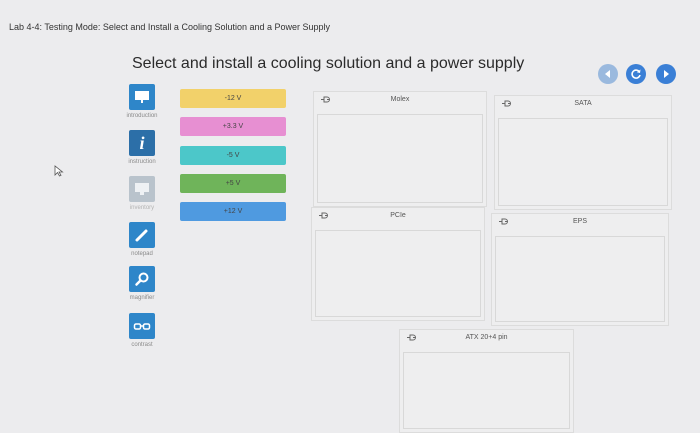  I want to click on connector-zone-atx: ATX 20+4 pin, so click(486, 381).